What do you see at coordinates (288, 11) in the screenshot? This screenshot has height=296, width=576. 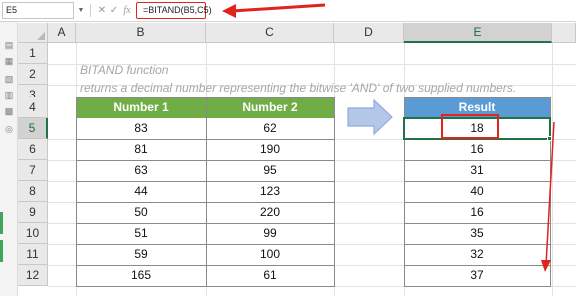 I see `formula-bar: E5 ▼ ✕ ✓ fx =BITAND(B5,C5)` at bounding box center [288, 11].